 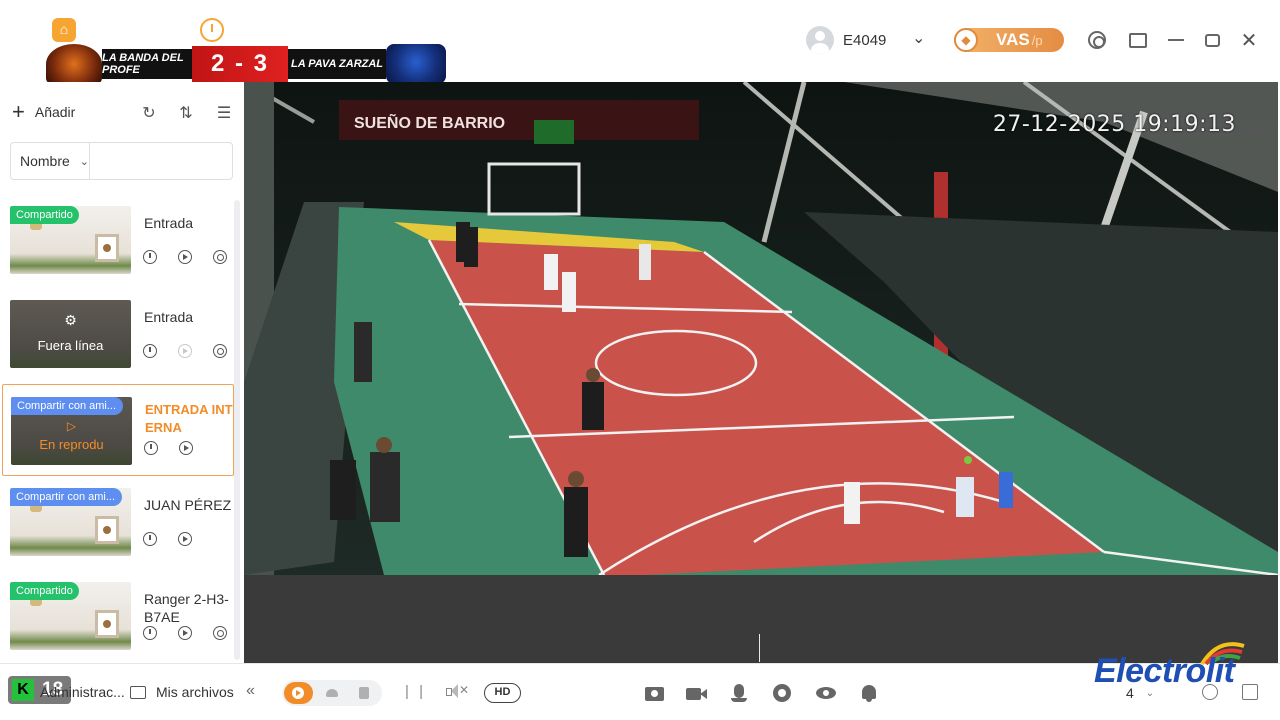 I want to click on watermark-text: Electrolit, so click(x=1164, y=671).